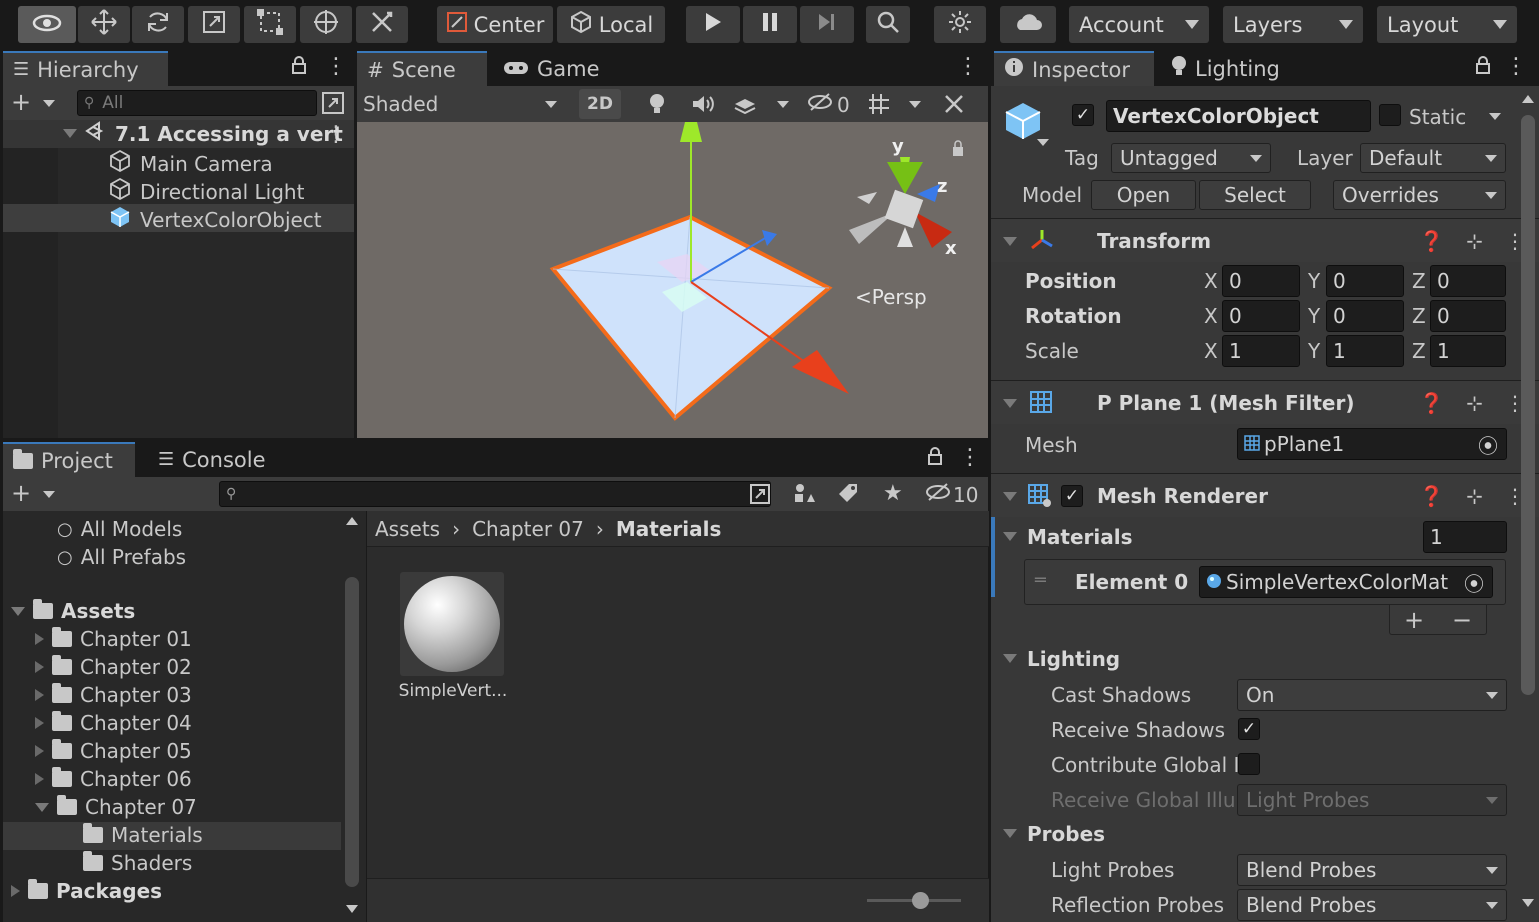 The height and width of the screenshot is (922, 1539). Describe the element at coordinates (1468, 281) in the screenshot. I see `position-z-field: 0` at that location.